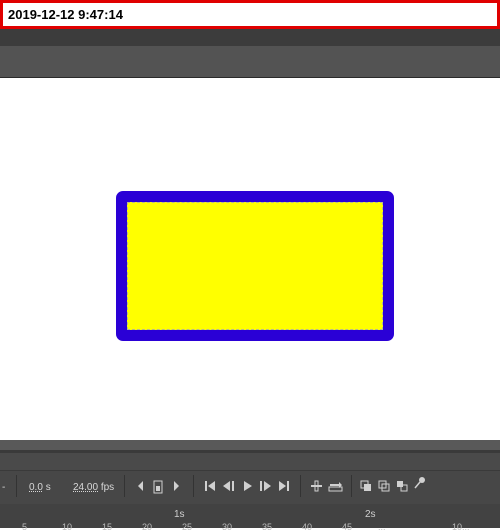 The height and width of the screenshot is (532, 500). What do you see at coordinates (366, 486) in the screenshot?
I see `onion-skin-icon` at bounding box center [366, 486].